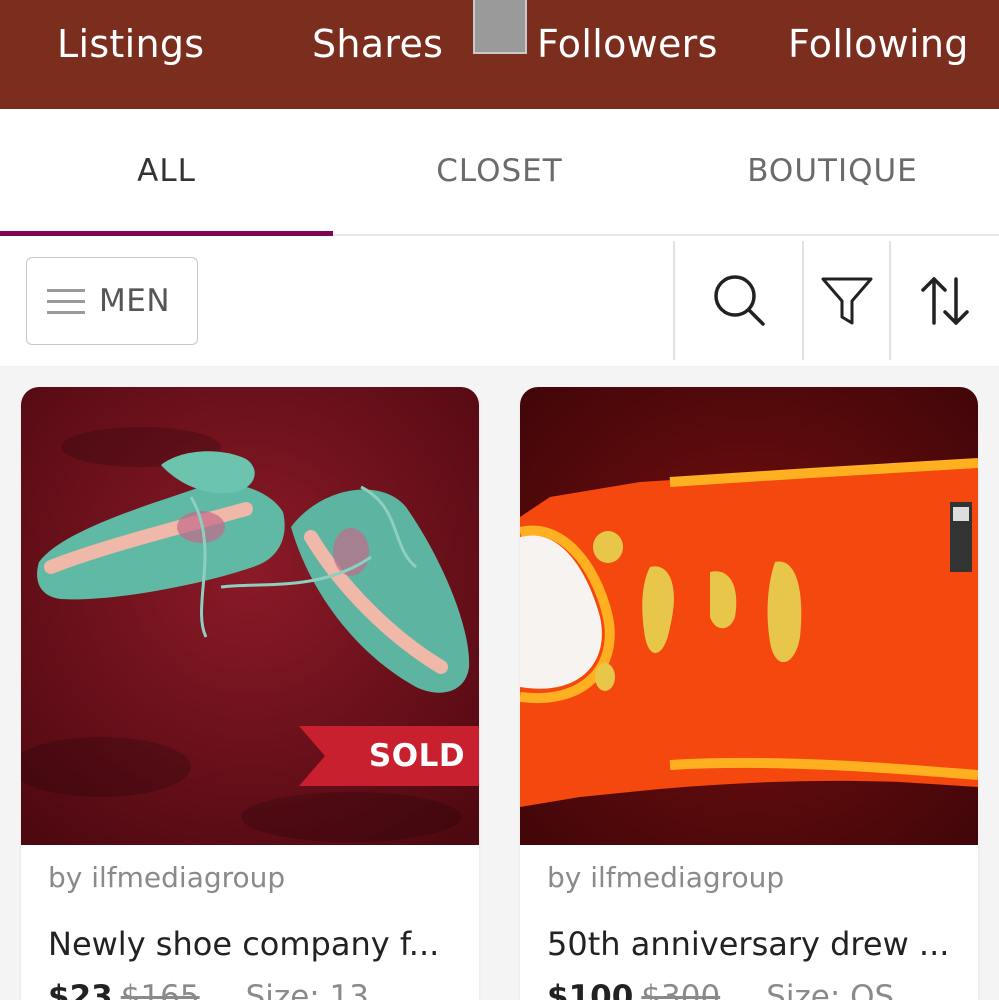 The image size is (999, 1000). I want to click on filter-button, so click(847, 301).